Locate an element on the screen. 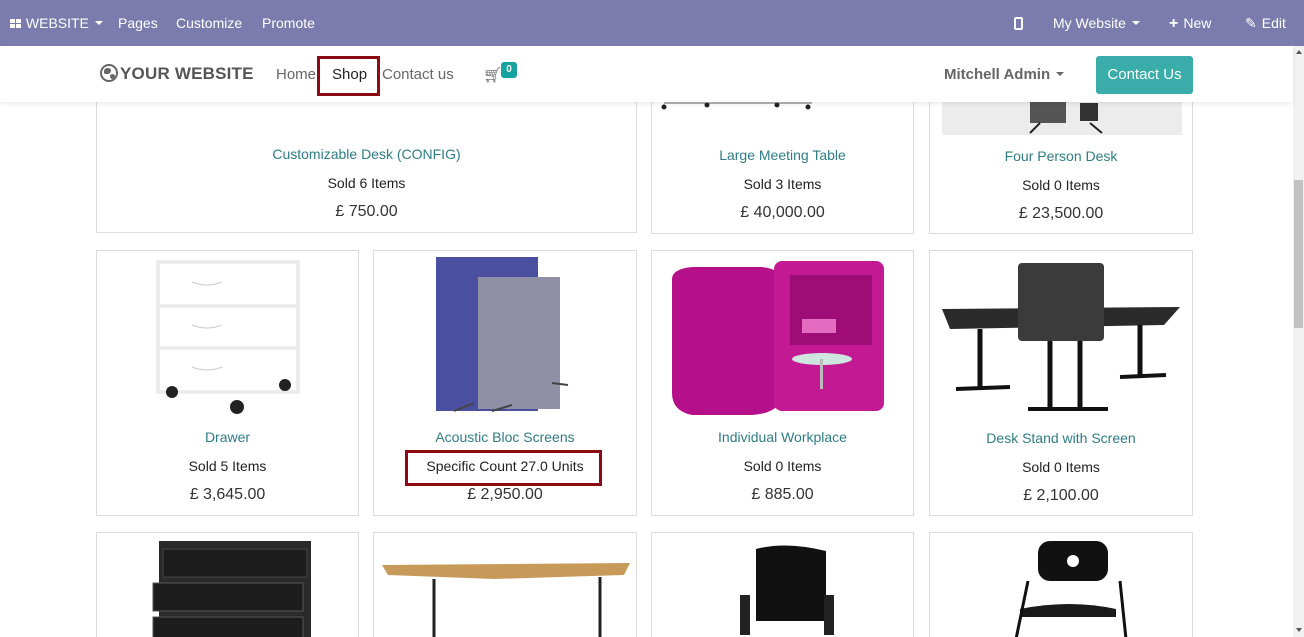 The height and width of the screenshot is (637, 1304). scroll-down-arrow-icon is located at coordinates (1299, 630).